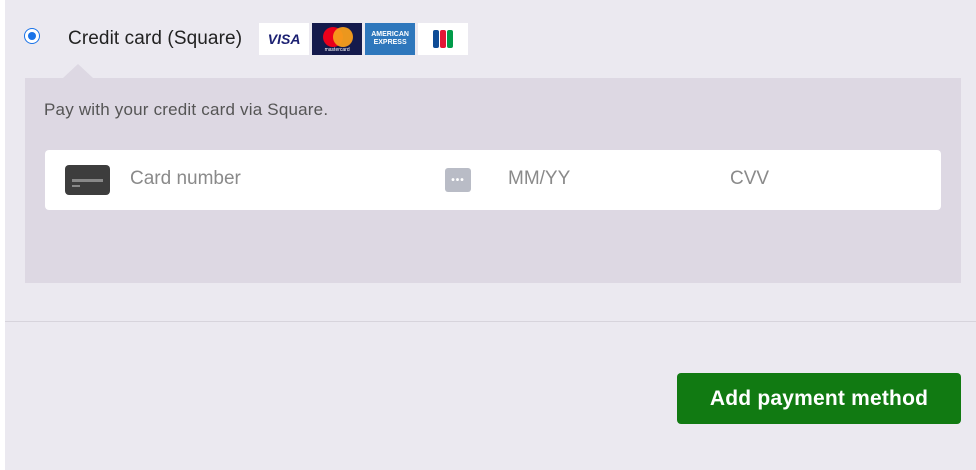  What do you see at coordinates (436, 39) in the screenshot?
I see `jcb-blue-bar` at bounding box center [436, 39].